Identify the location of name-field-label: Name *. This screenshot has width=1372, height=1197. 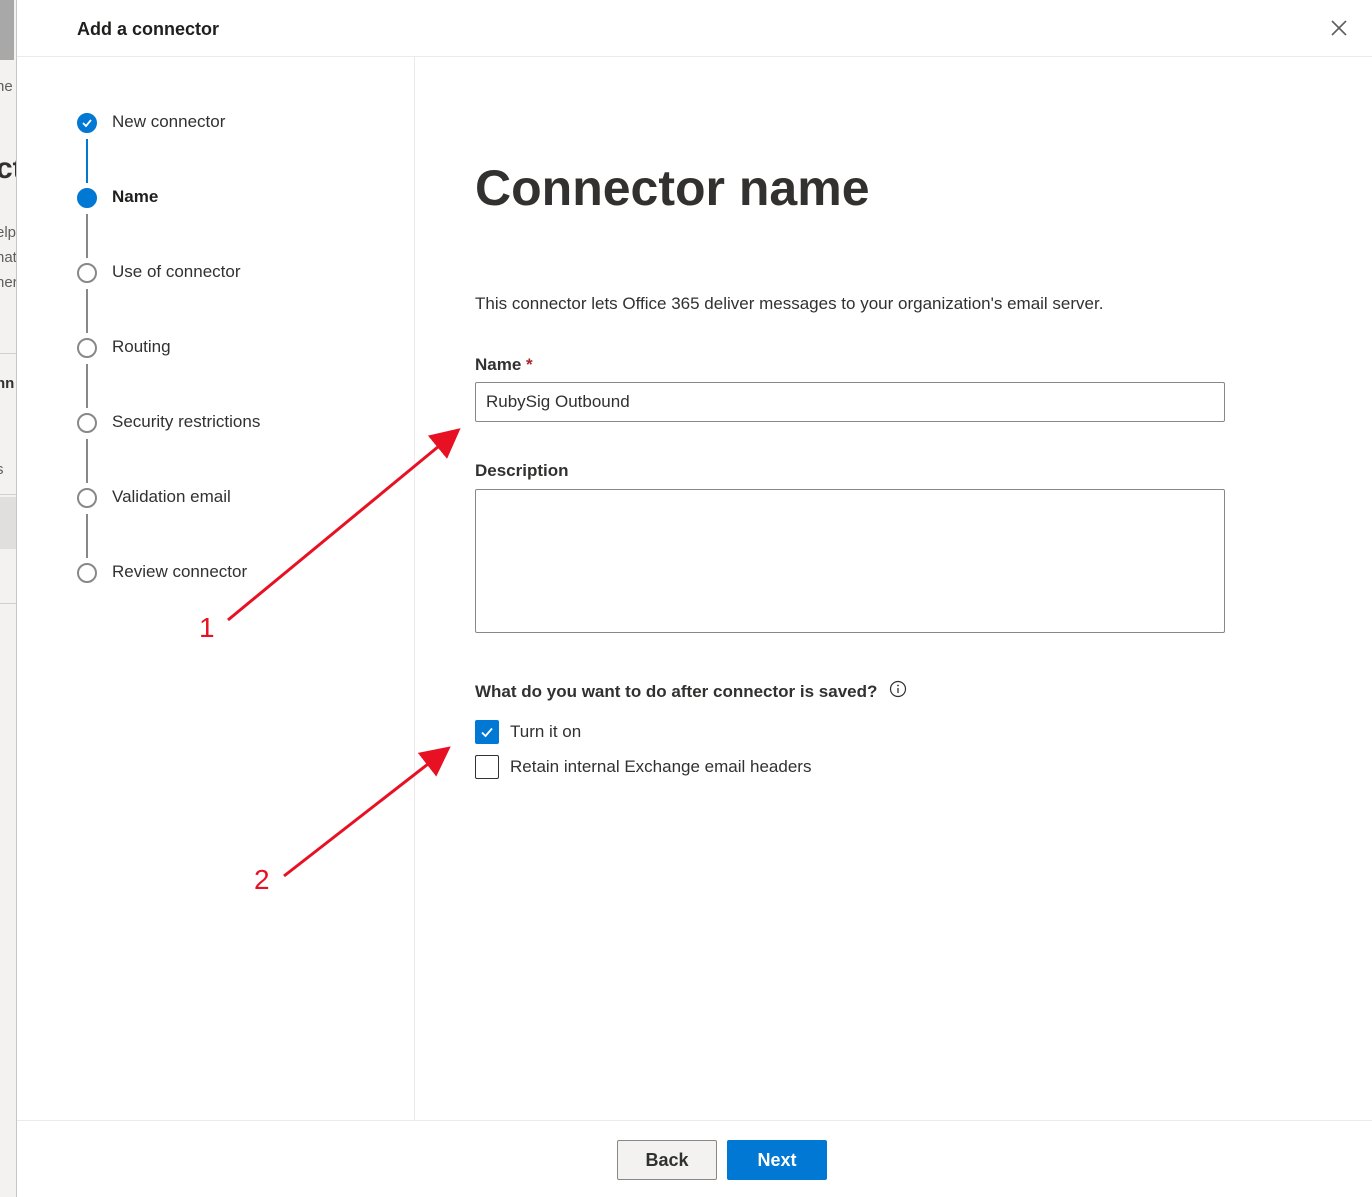
(504, 365).